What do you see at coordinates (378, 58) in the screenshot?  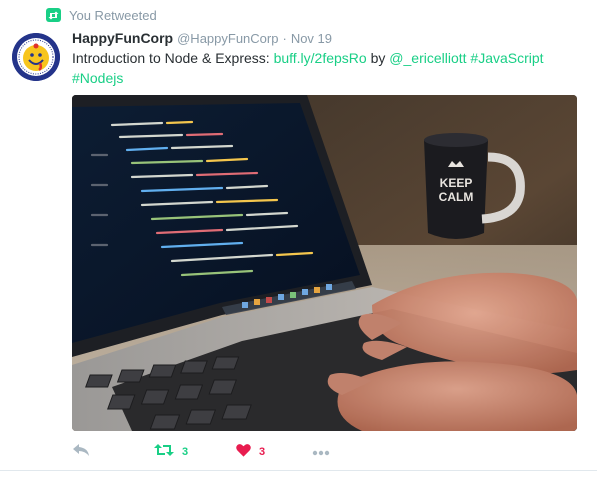 I see `tweet-text-by: by` at bounding box center [378, 58].